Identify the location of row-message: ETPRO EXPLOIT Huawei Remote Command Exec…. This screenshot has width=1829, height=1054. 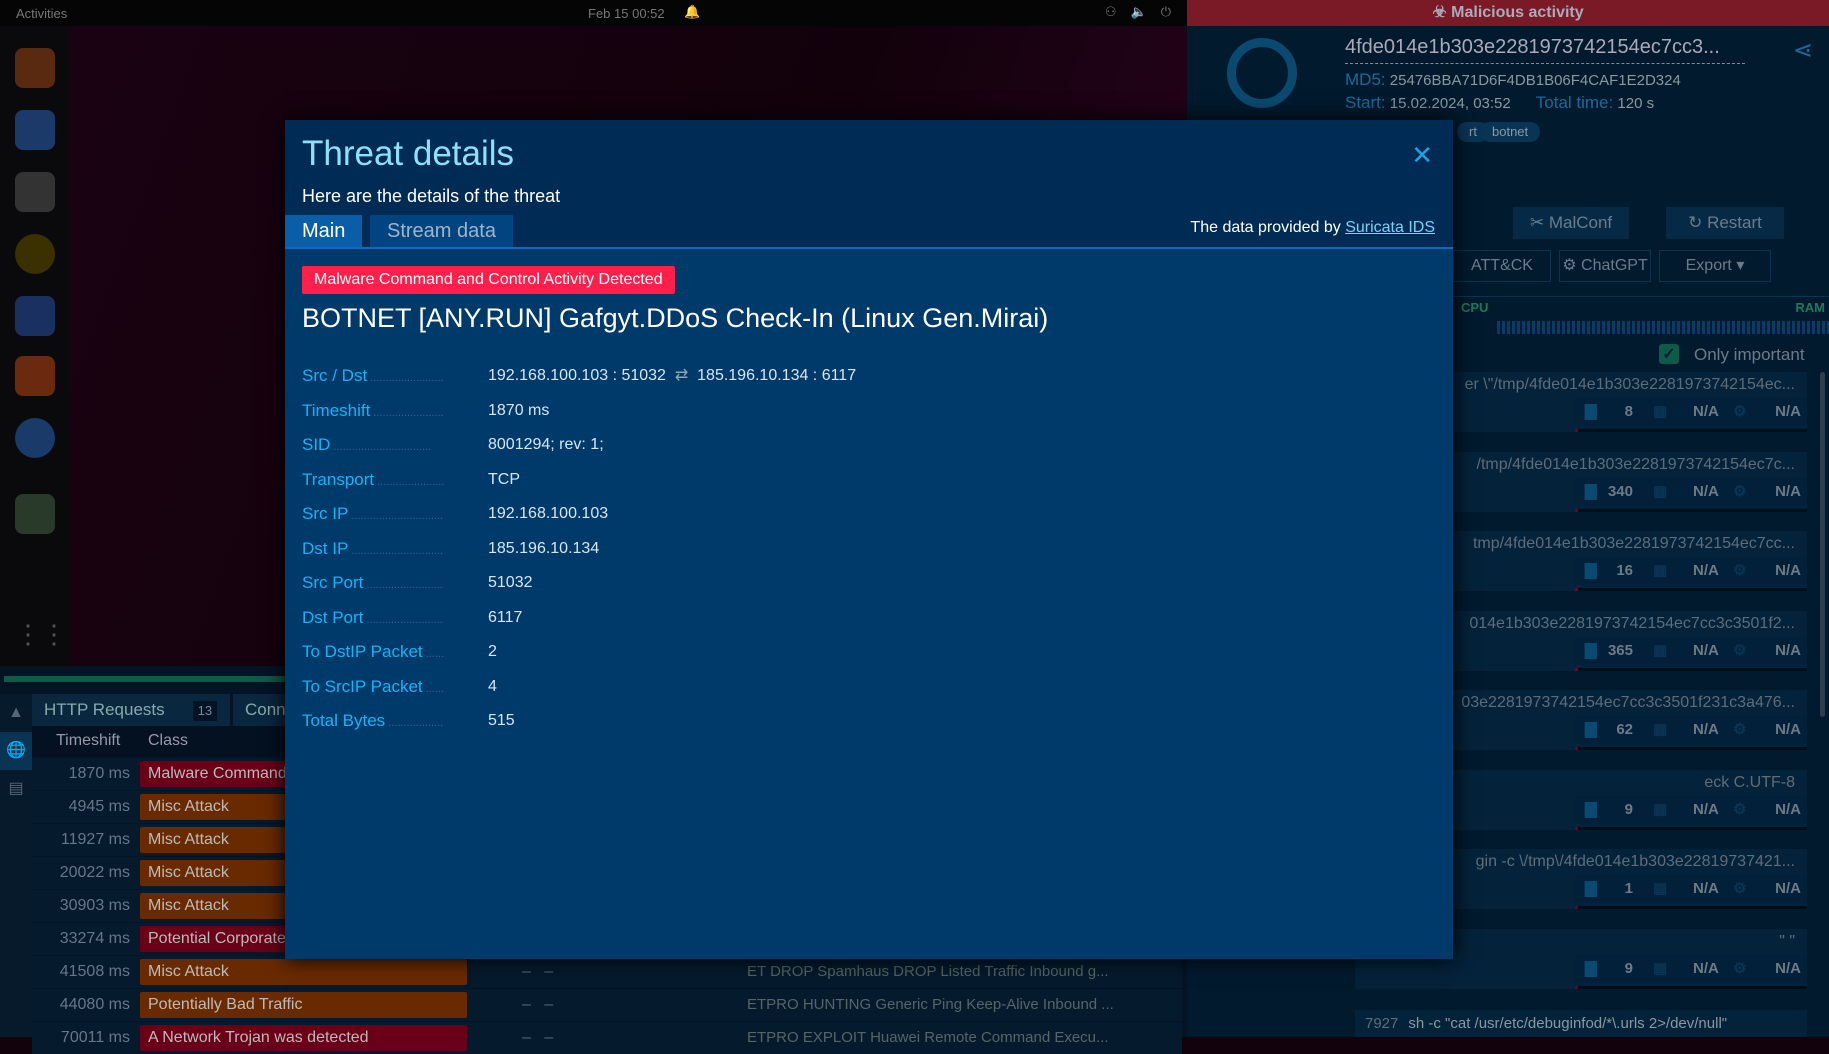
(928, 1037).